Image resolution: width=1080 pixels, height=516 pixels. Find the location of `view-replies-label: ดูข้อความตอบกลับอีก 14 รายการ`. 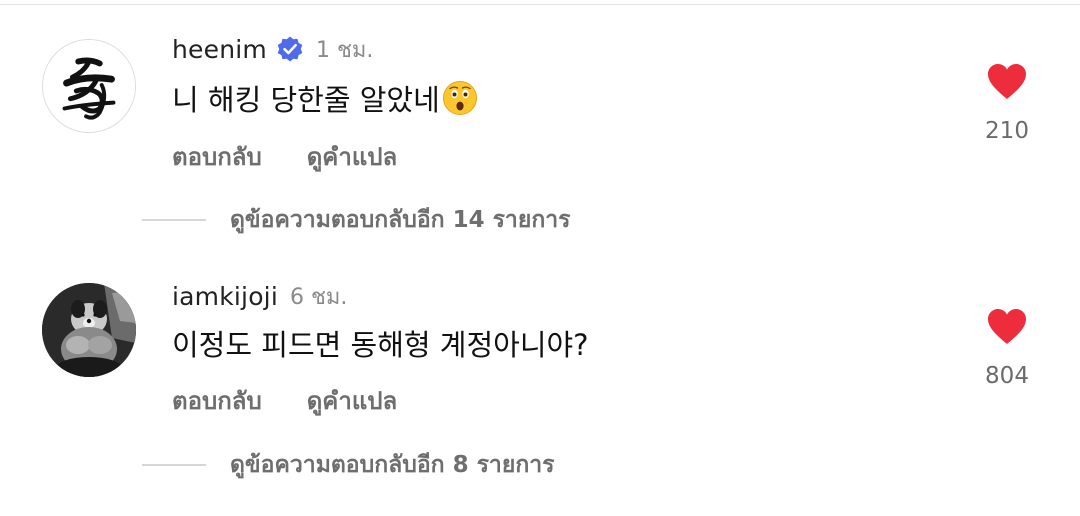

view-replies-label: ดูข้อความตอบกลับอีก 14 รายการ is located at coordinates (400, 220).